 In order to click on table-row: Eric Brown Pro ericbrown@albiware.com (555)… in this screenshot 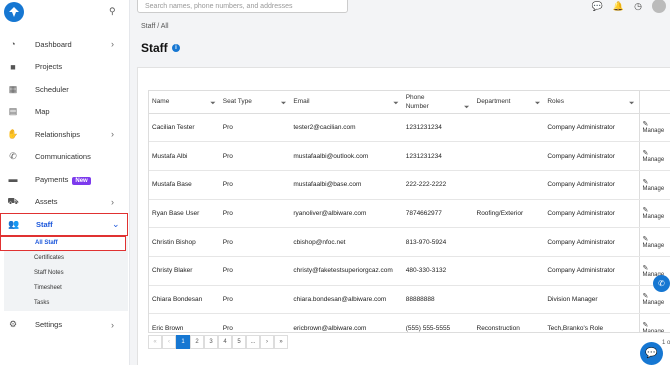, I will do `click(409, 322)`.